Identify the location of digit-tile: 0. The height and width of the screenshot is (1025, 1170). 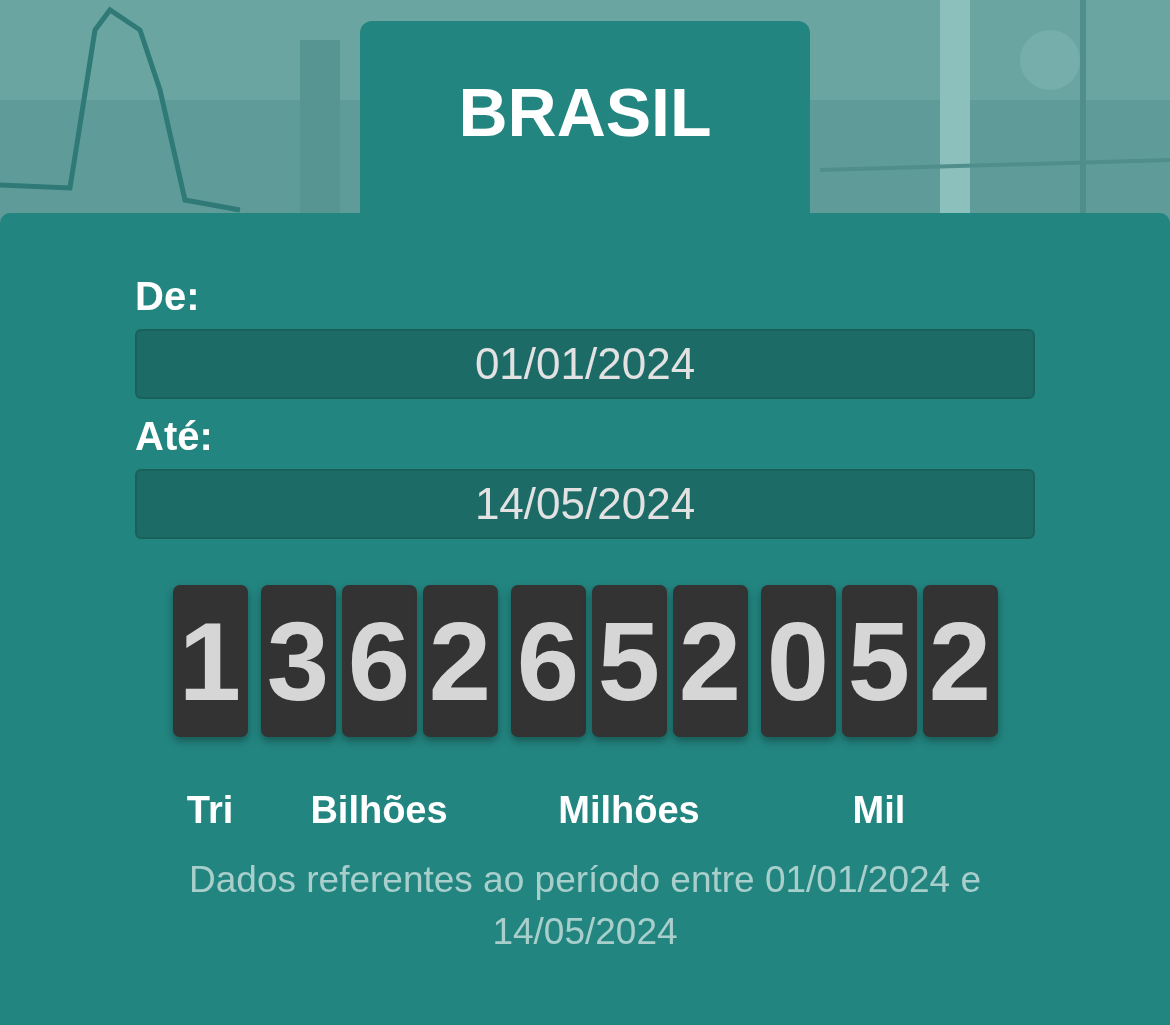
(798, 661).